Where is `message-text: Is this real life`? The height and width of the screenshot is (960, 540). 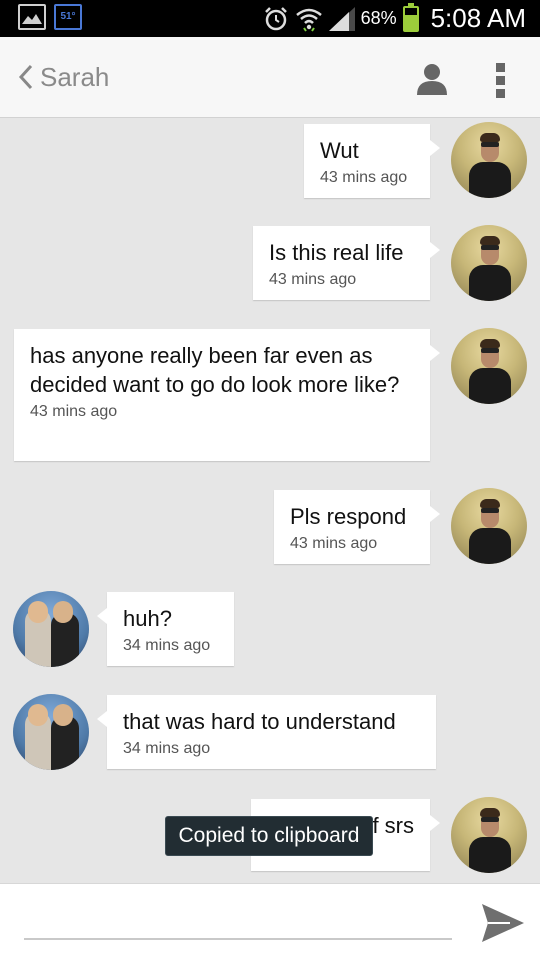
message-text: Is this real life is located at coordinates (336, 252).